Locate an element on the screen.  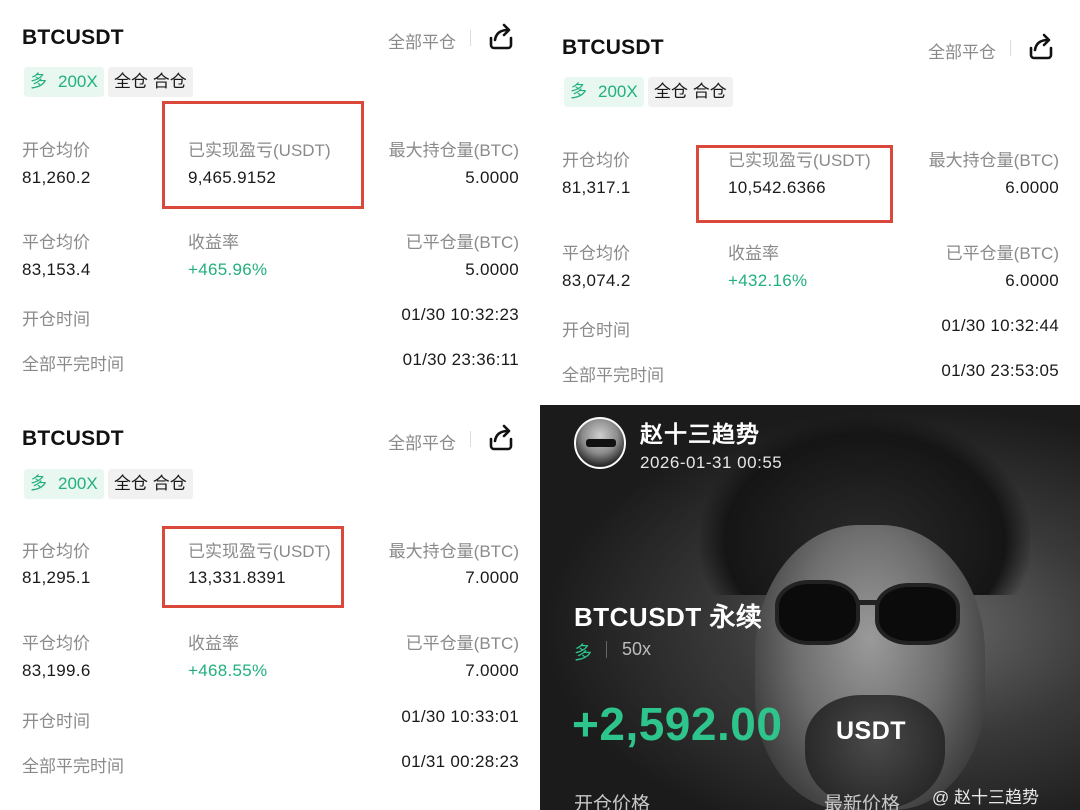
card-separator is located at coordinates (606, 649).